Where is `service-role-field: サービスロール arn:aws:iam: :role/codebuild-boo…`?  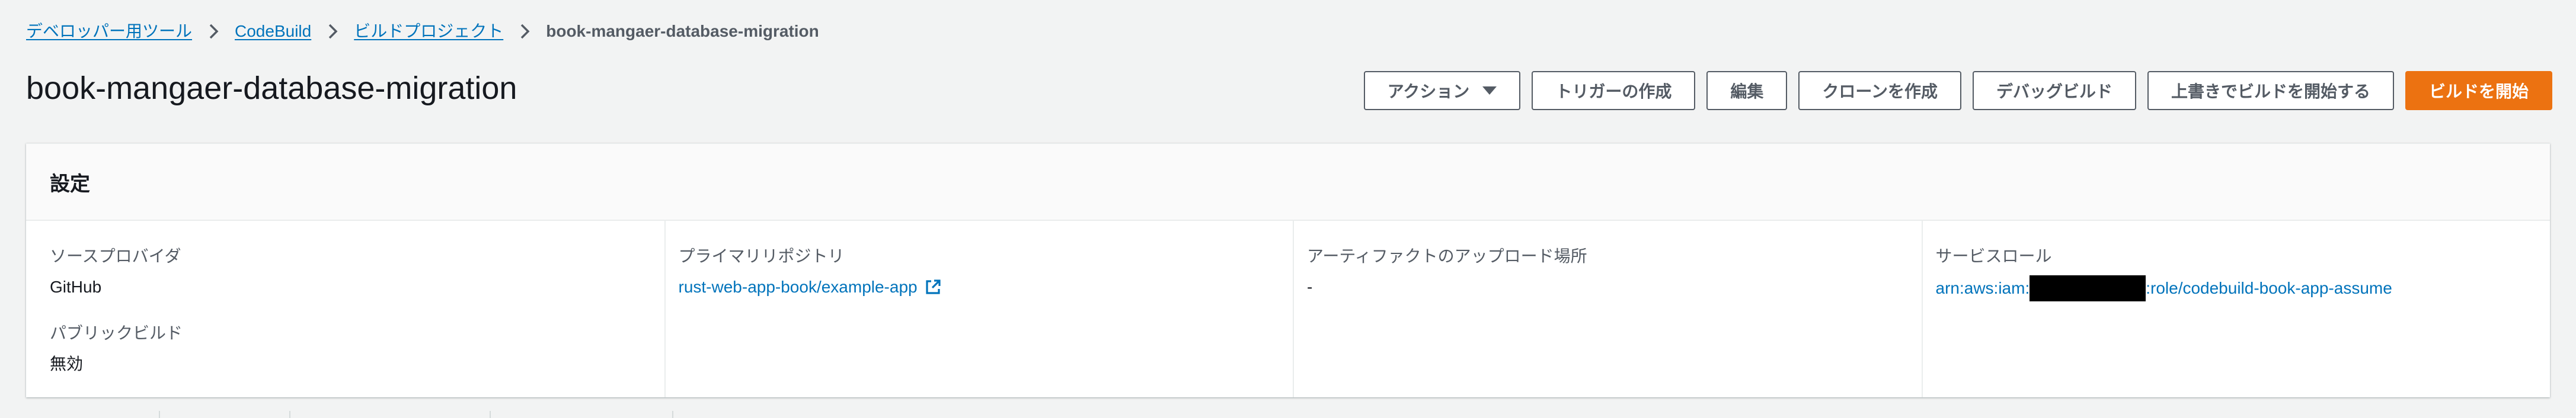 service-role-field: サービスロール arn:aws:iam: :role/codebuild-boo… is located at coordinates (2243, 273).